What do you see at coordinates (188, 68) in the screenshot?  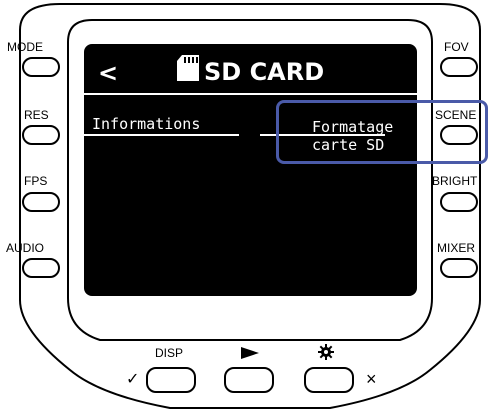 I see `sd-card-icon` at bounding box center [188, 68].